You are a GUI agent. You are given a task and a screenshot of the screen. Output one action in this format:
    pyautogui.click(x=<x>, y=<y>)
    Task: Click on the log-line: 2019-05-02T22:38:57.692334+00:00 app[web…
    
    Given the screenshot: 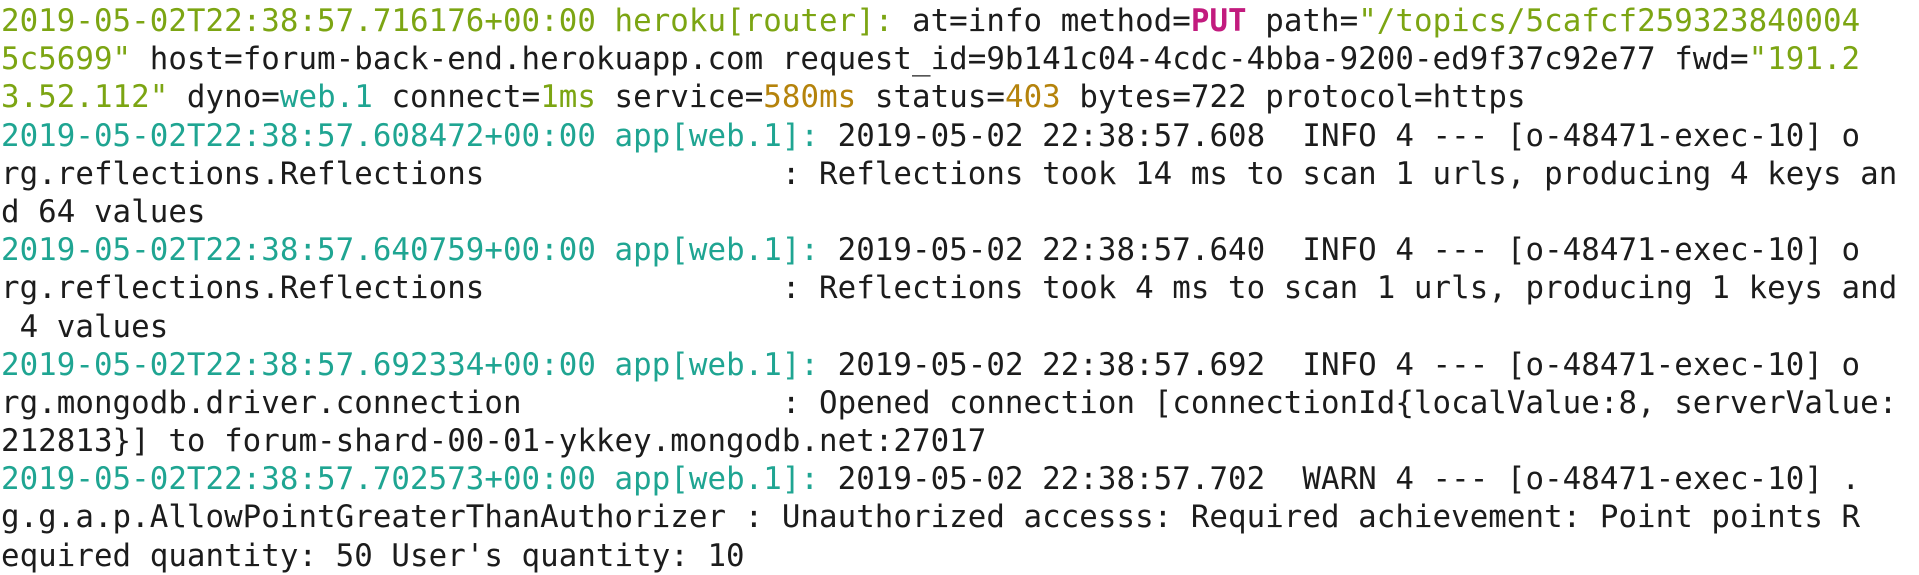 What is the action you would take?
    pyautogui.click(x=960, y=365)
    